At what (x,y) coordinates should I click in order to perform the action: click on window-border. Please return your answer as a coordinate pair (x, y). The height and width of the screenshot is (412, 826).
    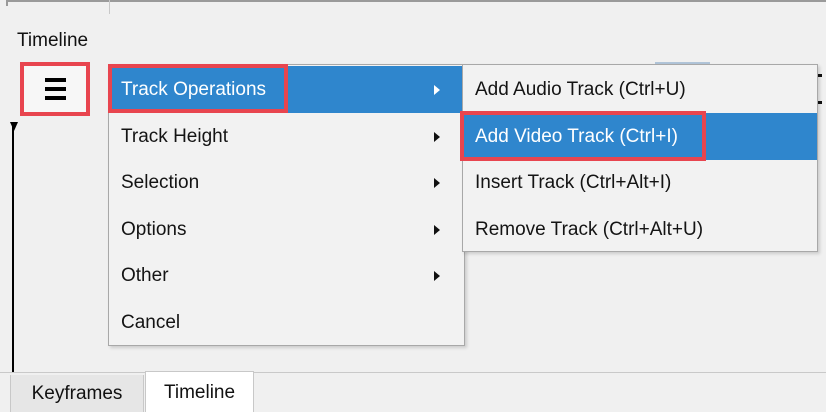
    Looking at the image, I should click on (416, 3).